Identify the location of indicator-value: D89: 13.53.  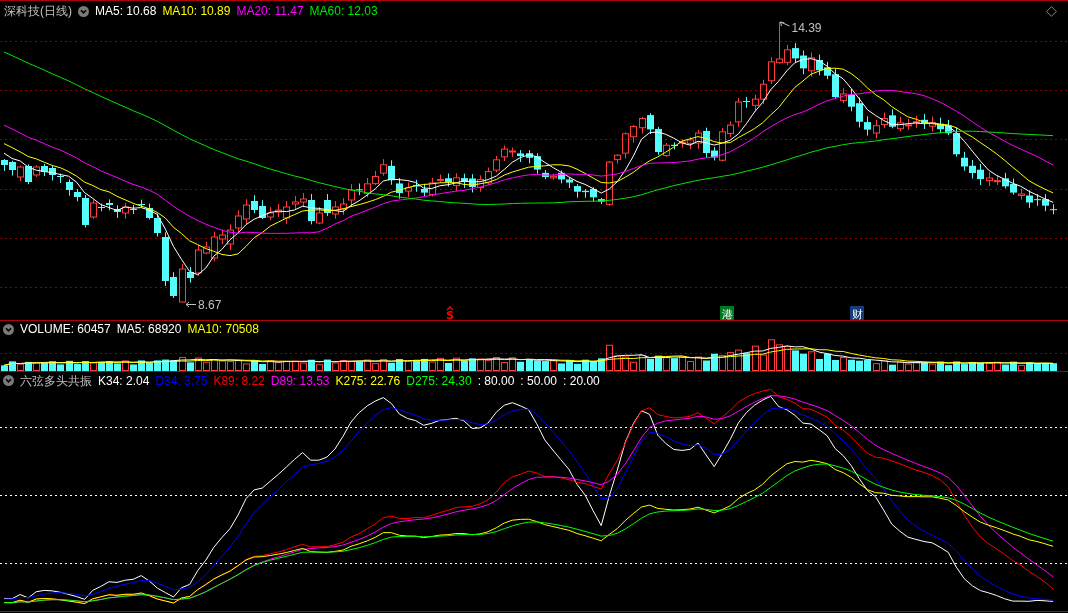
(300, 380).